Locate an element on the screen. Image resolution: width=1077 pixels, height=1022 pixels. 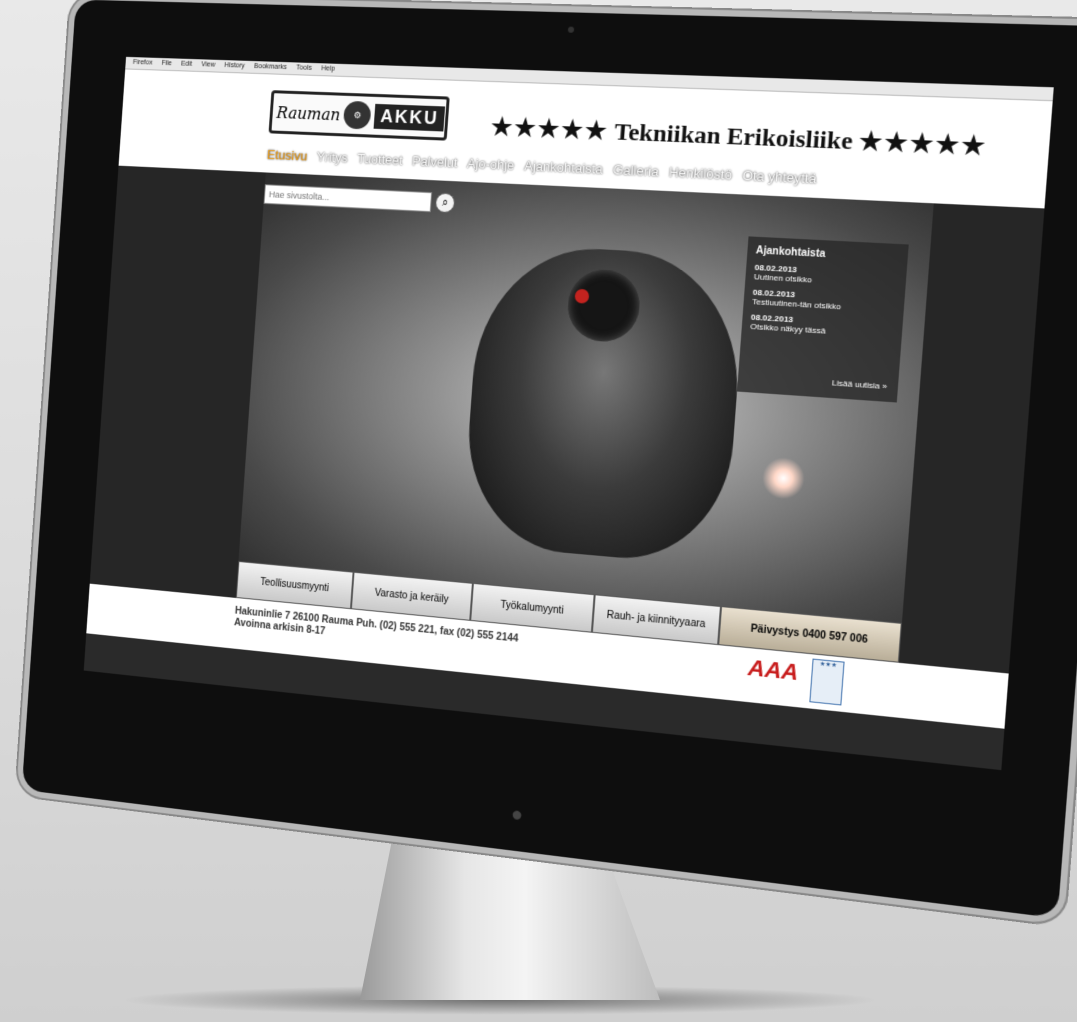
logo-seal-icon: ⚙ is located at coordinates (357, 115).